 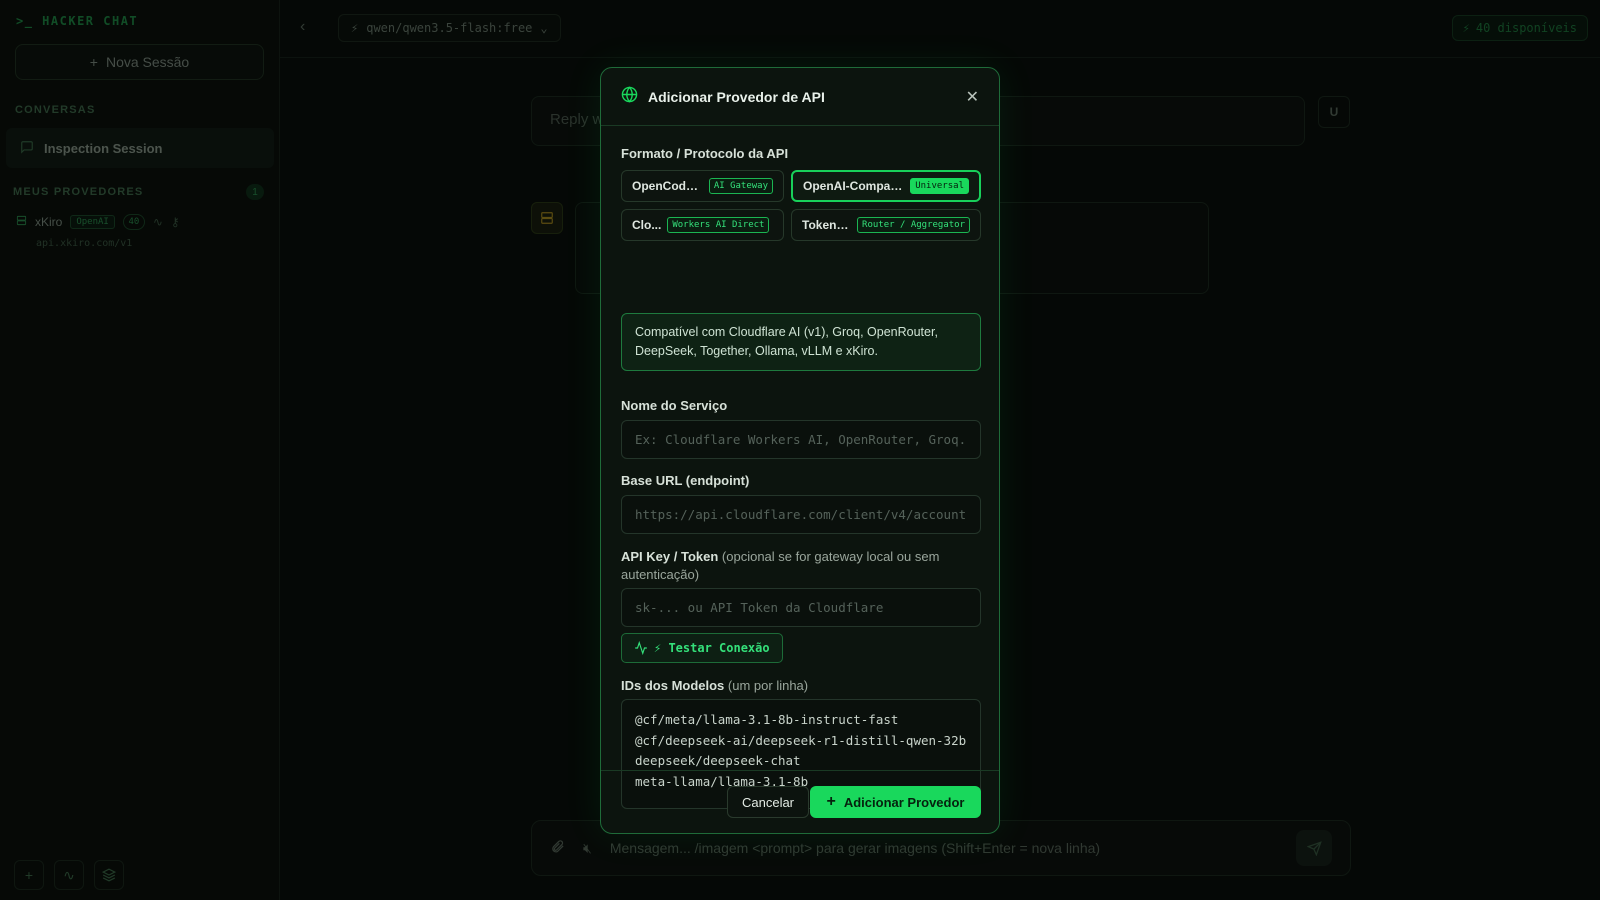 I want to click on format-option-opencode: OpenCode ... AI Gateway, so click(x=702, y=186).